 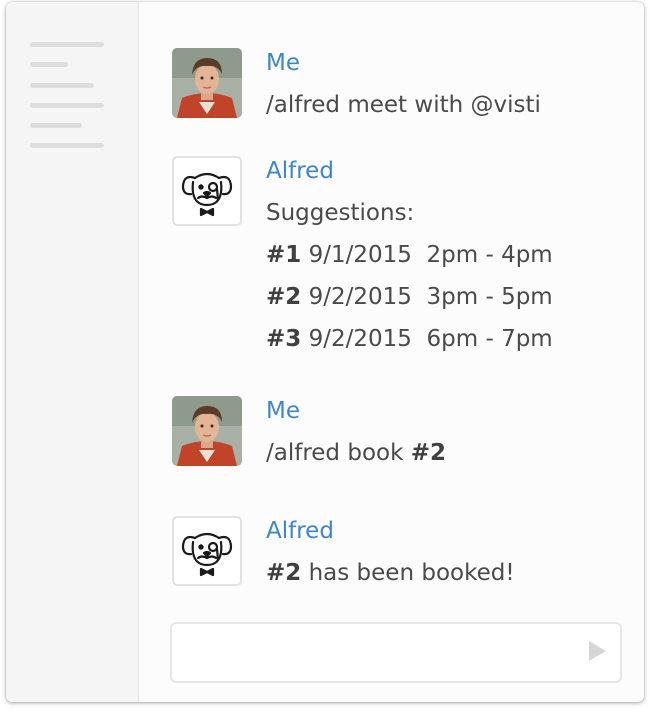 I want to click on suggestion-number: #2, so click(x=284, y=297).